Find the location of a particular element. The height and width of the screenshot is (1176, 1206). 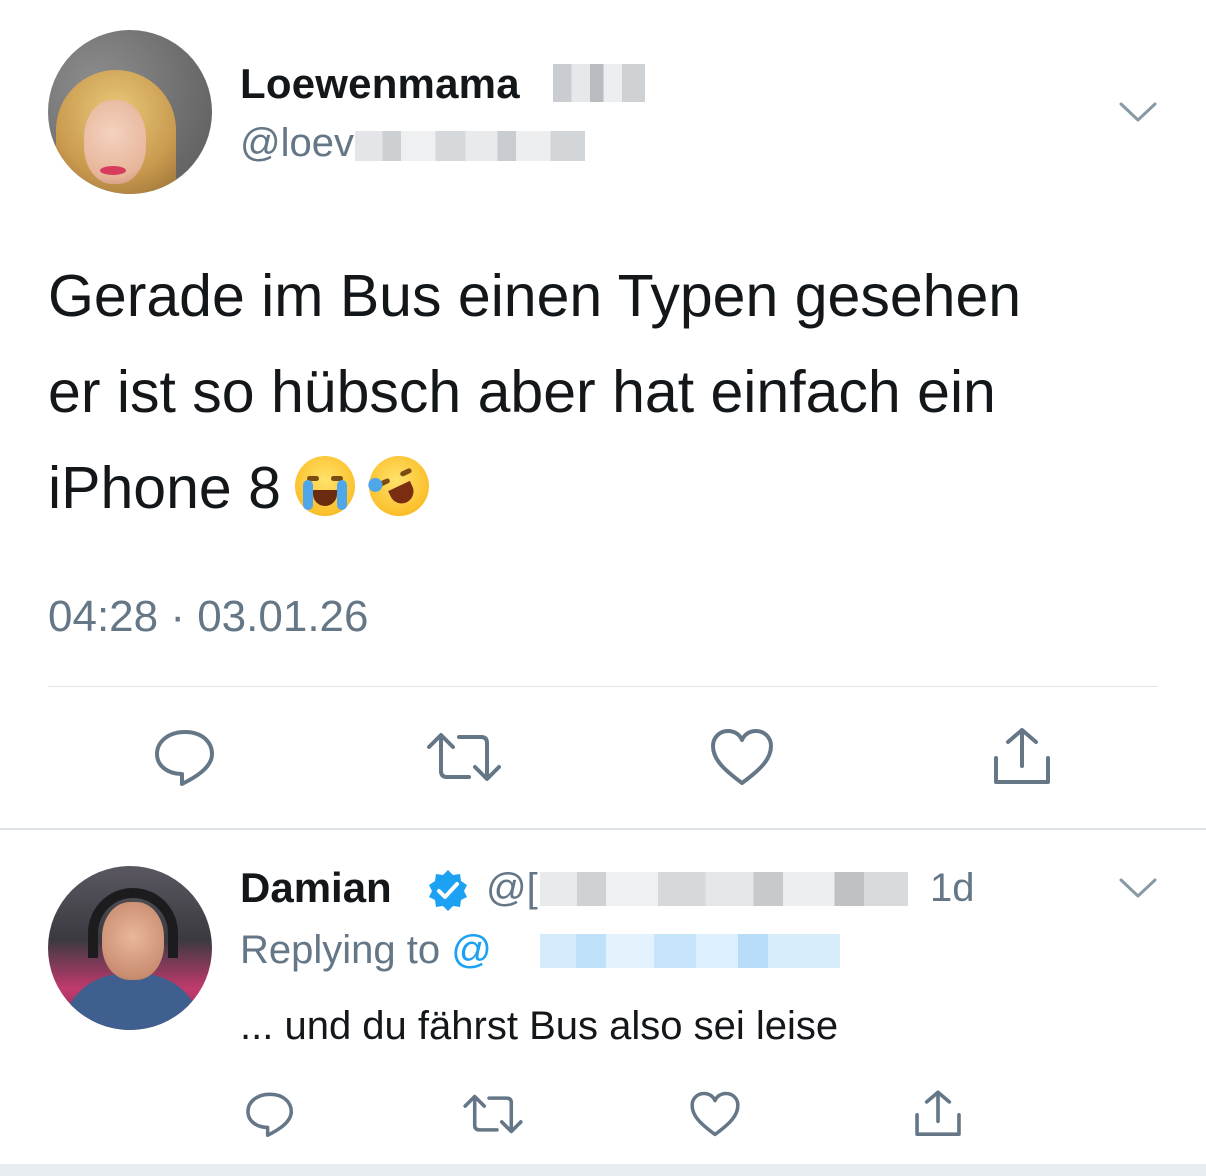

rolling-on-floor-laughing-icon is located at coordinates (399, 486).